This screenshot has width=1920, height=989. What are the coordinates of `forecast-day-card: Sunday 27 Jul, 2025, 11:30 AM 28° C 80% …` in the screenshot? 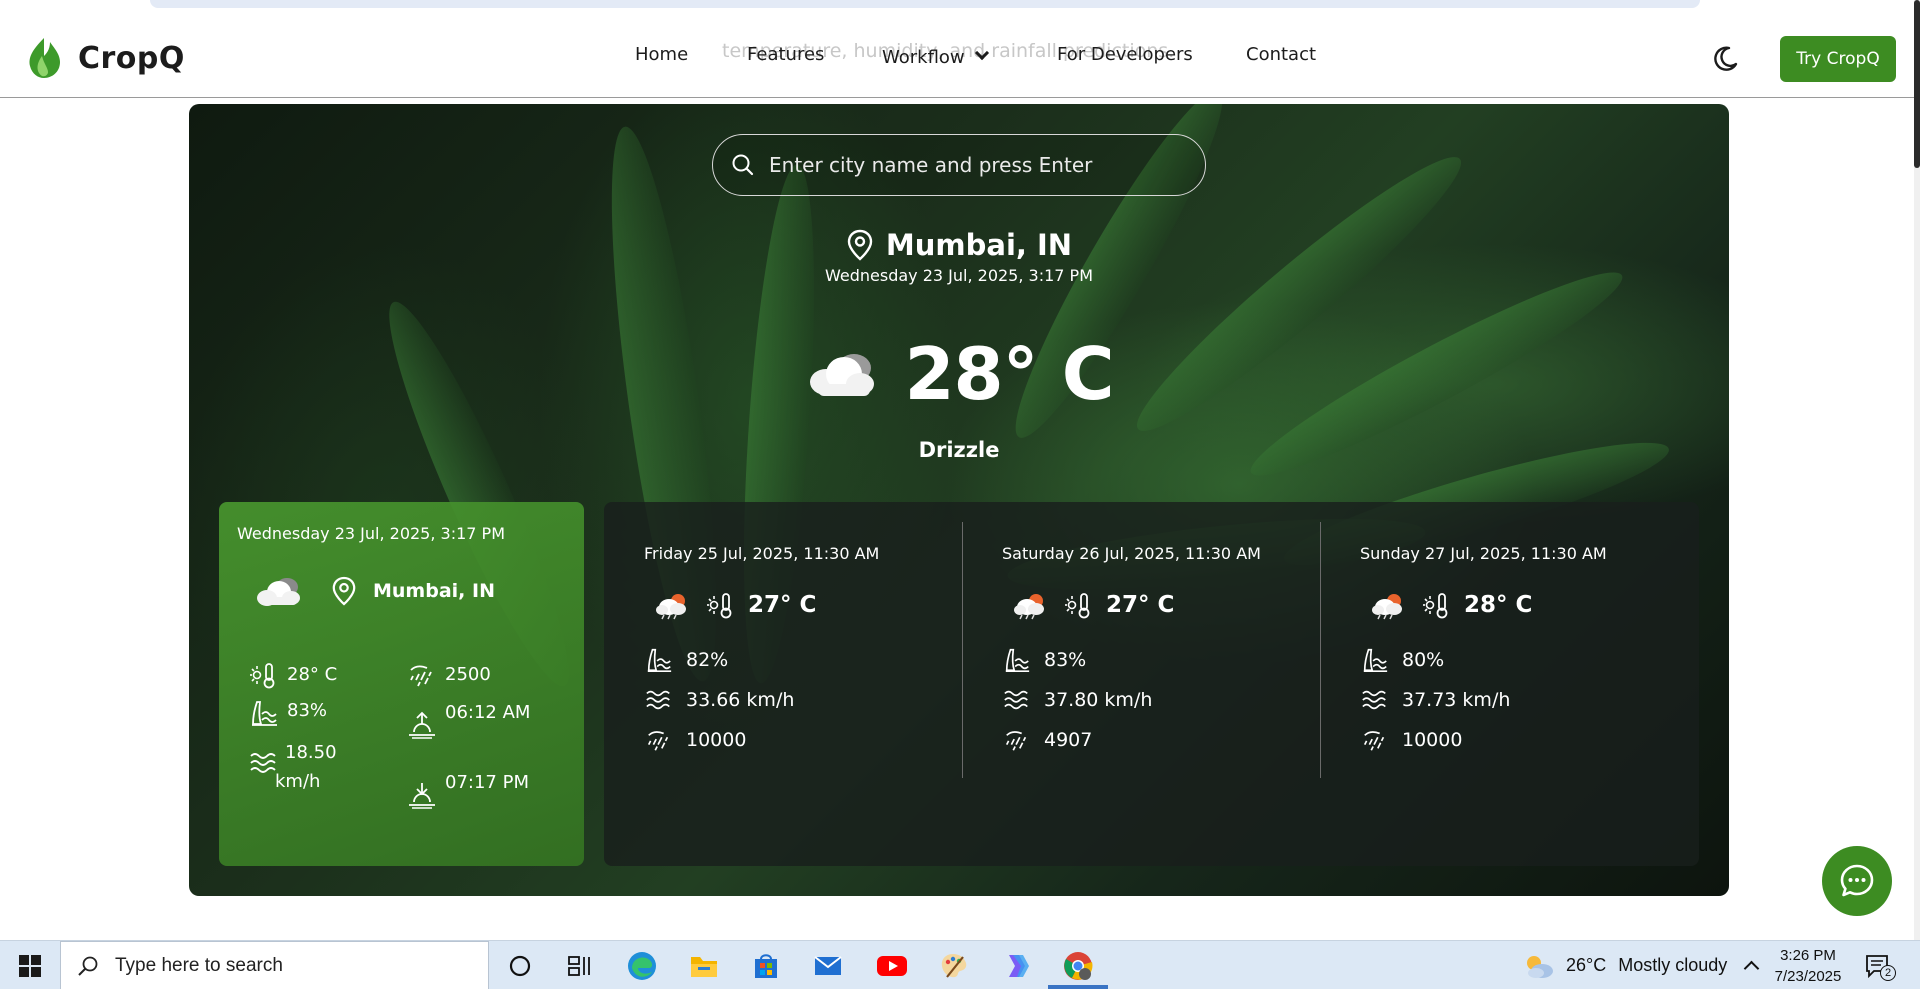 It's located at (1499, 650).